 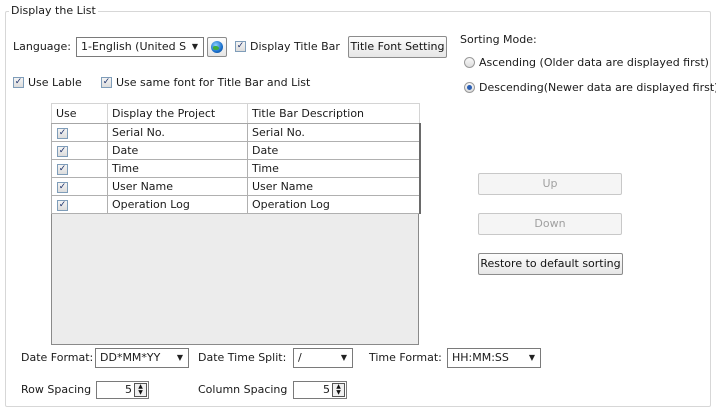 What do you see at coordinates (323, 358) in the screenshot?
I see `date-time-split-select: / ▼` at bounding box center [323, 358].